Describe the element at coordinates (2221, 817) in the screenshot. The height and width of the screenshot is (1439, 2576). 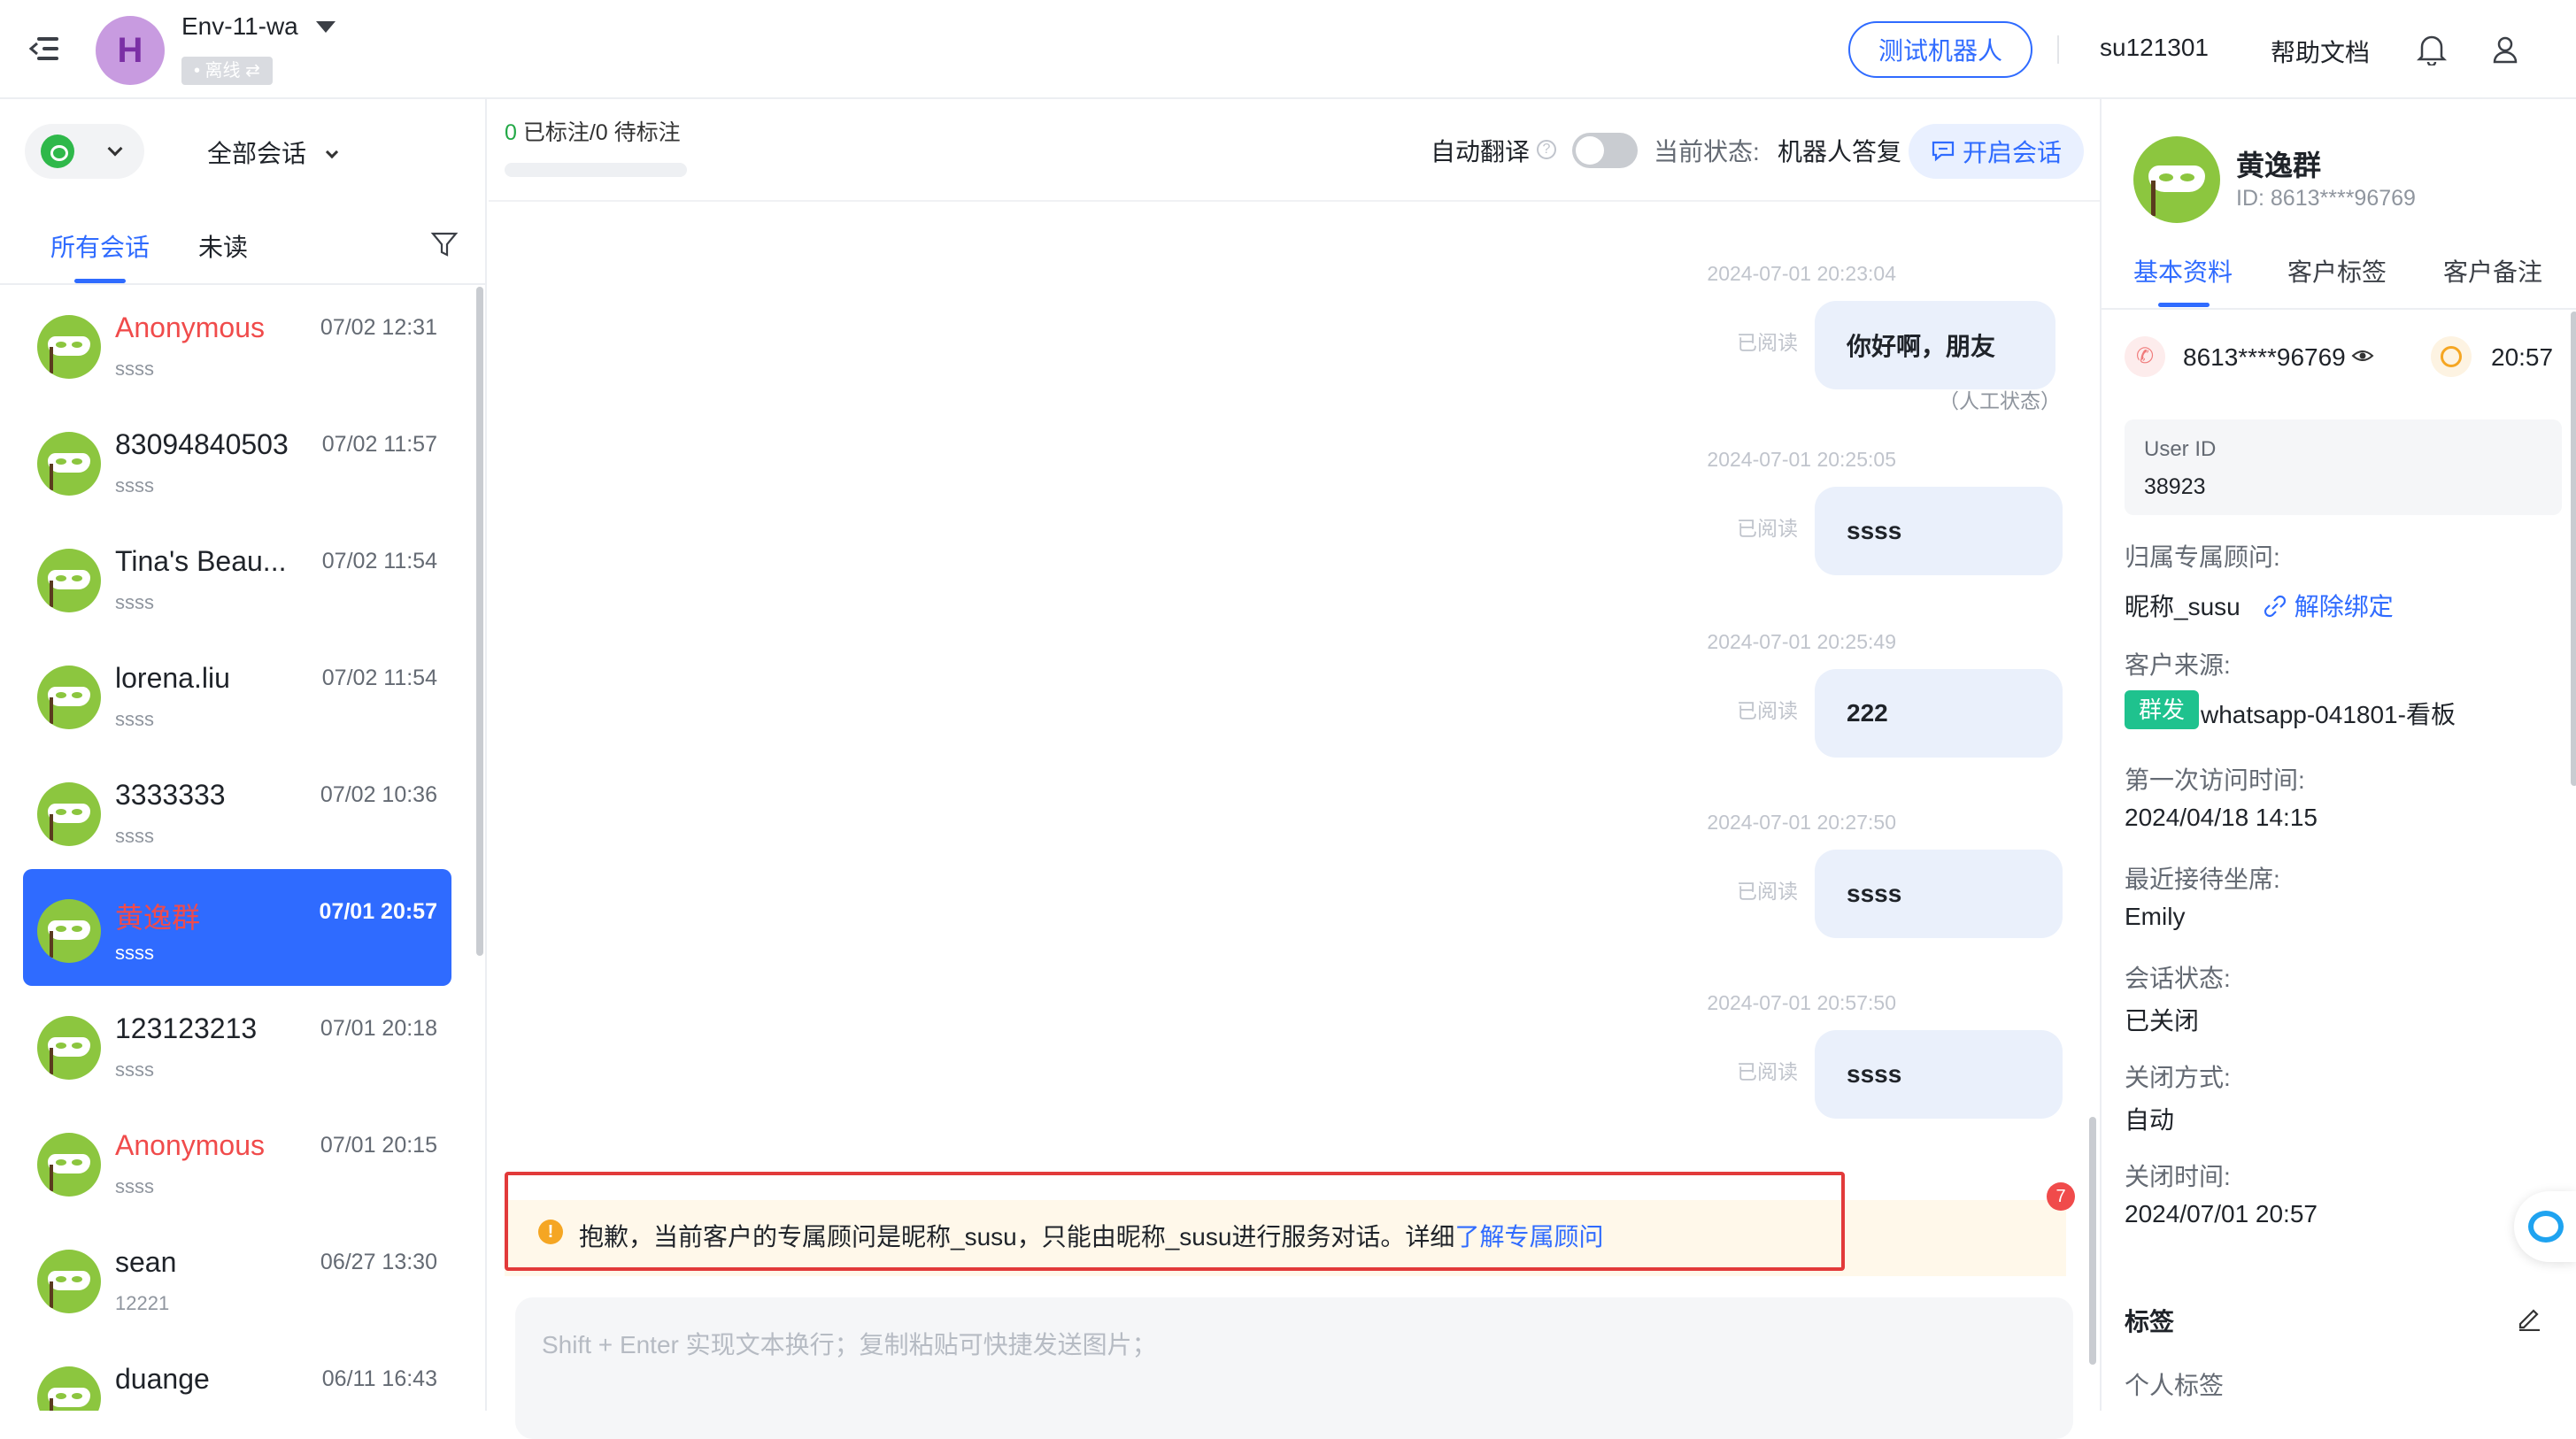
I see `first-visit-value: 2024/04/18 14:15` at that location.